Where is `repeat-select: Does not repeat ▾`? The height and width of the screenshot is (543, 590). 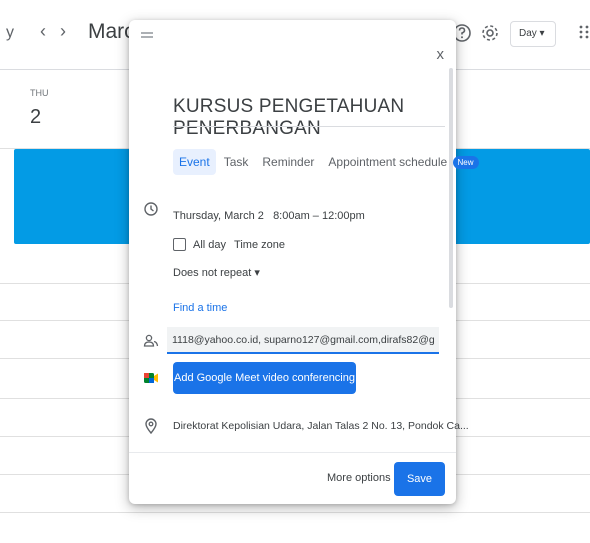 repeat-select: Does not repeat ▾ is located at coordinates (216, 272).